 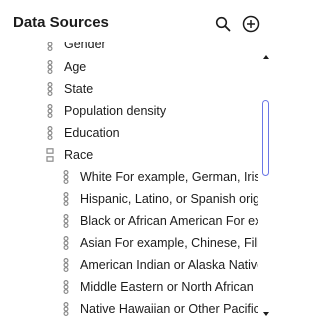 What do you see at coordinates (266, 53) in the screenshot?
I see `scroll-up-button` at bounding box center [266, 53].